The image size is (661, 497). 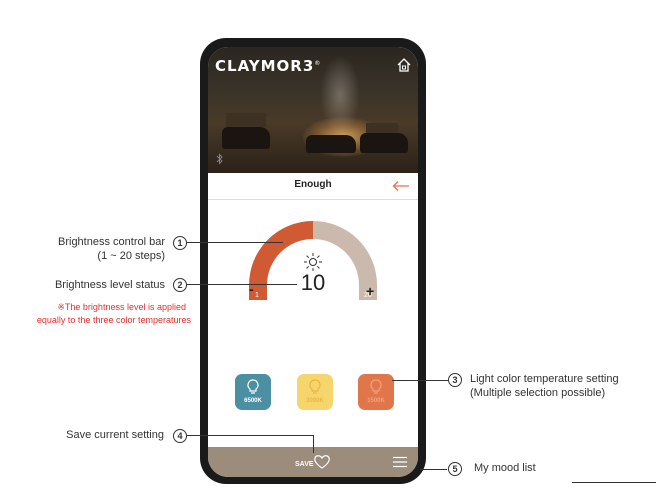 What do you see at coordinates (180, 243) in the screenshot?
I see `annotation-1-number: 1` at bounding box center [180, 243].